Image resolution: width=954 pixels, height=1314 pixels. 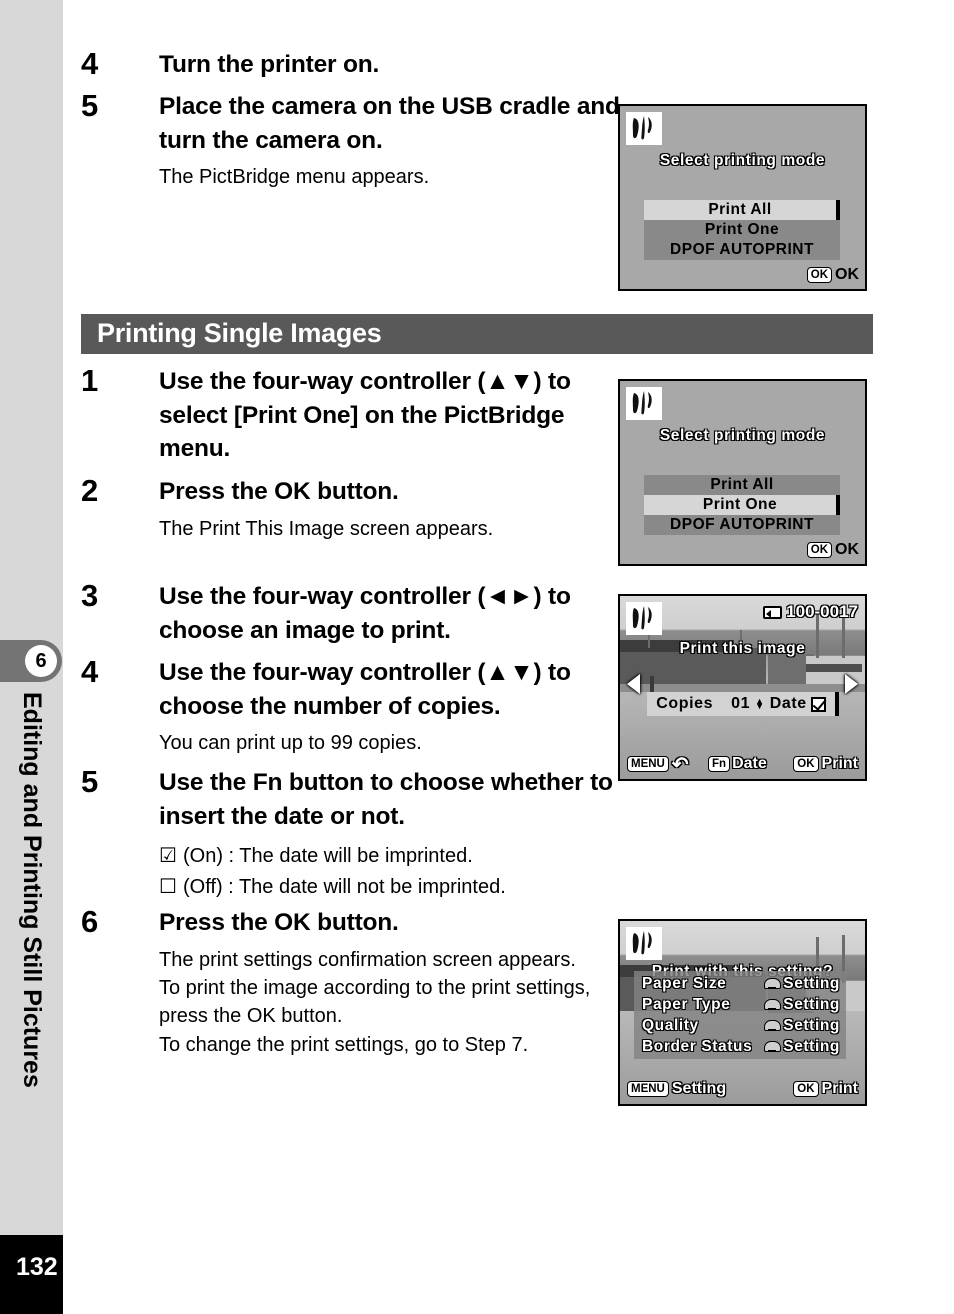 I want to click on fn-hint-label: Date, so click(x=749, y=763).